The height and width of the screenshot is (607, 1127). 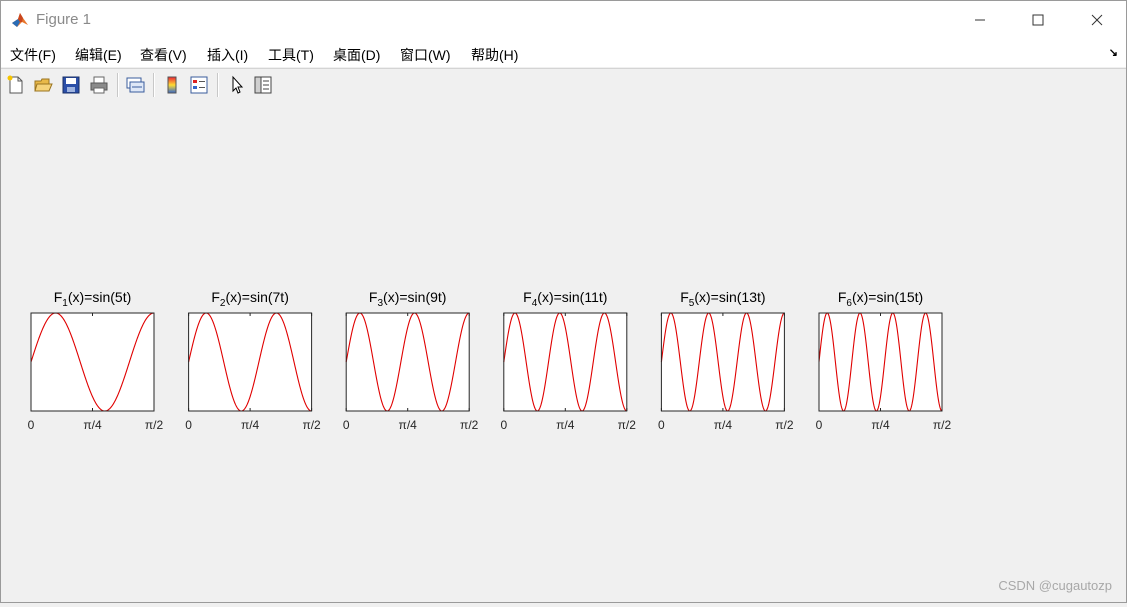 I want to click on new-figure-icon, so click(x=15, y=84).